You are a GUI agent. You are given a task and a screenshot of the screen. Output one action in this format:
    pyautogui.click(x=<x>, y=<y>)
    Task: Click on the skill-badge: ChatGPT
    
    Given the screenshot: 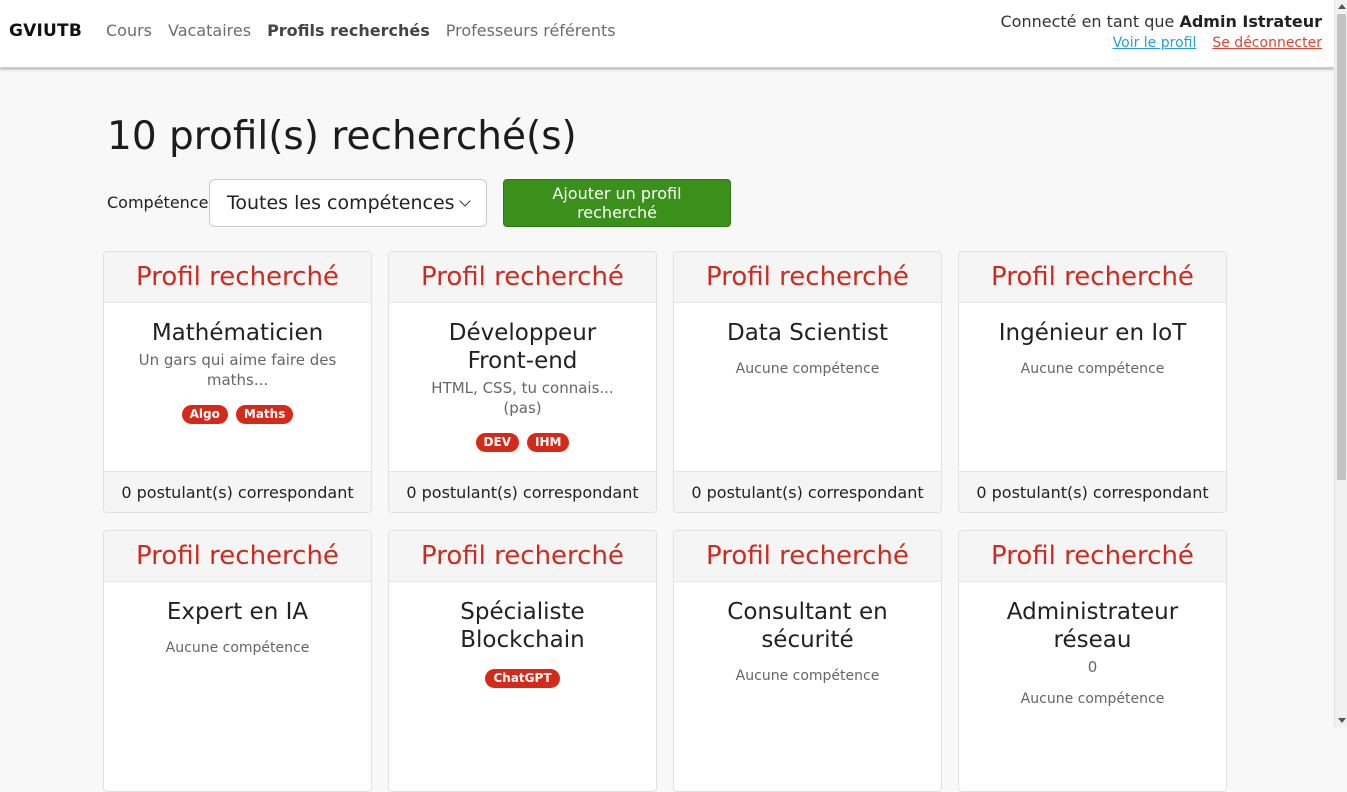 What is the action you would take?
    pyautogui.click(x=522, y=678)
    